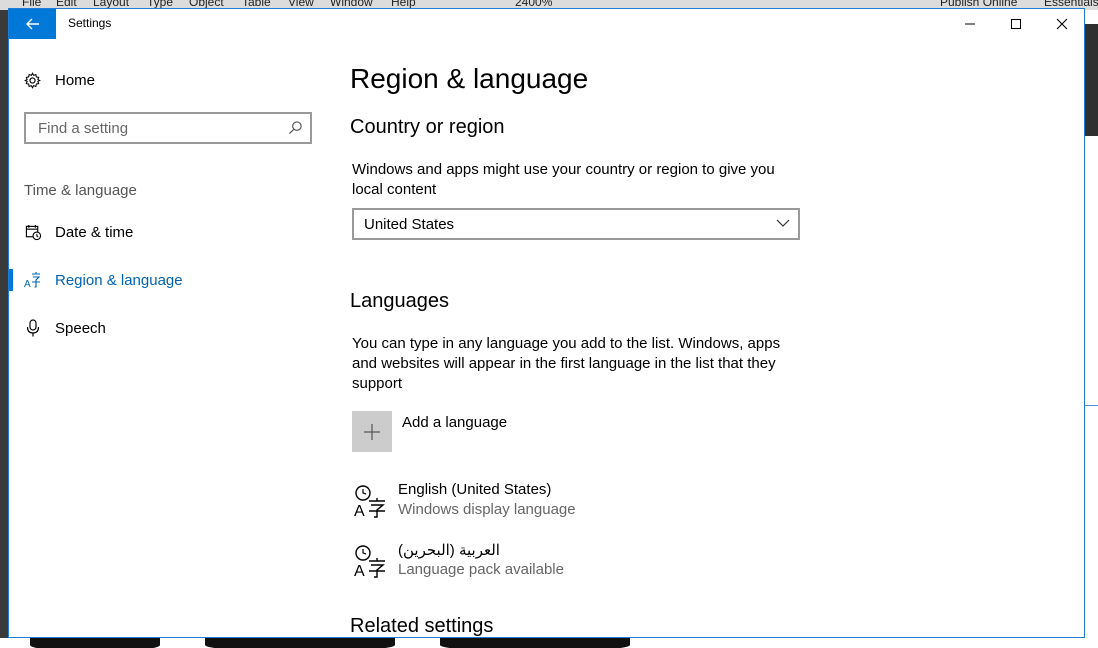 This screenshot has height=648, width=1098. What do you see at coordinates (80, 190) in the screenshot?
I see `sidebar-section-label: Time & language` at bounding box center [80, 190].